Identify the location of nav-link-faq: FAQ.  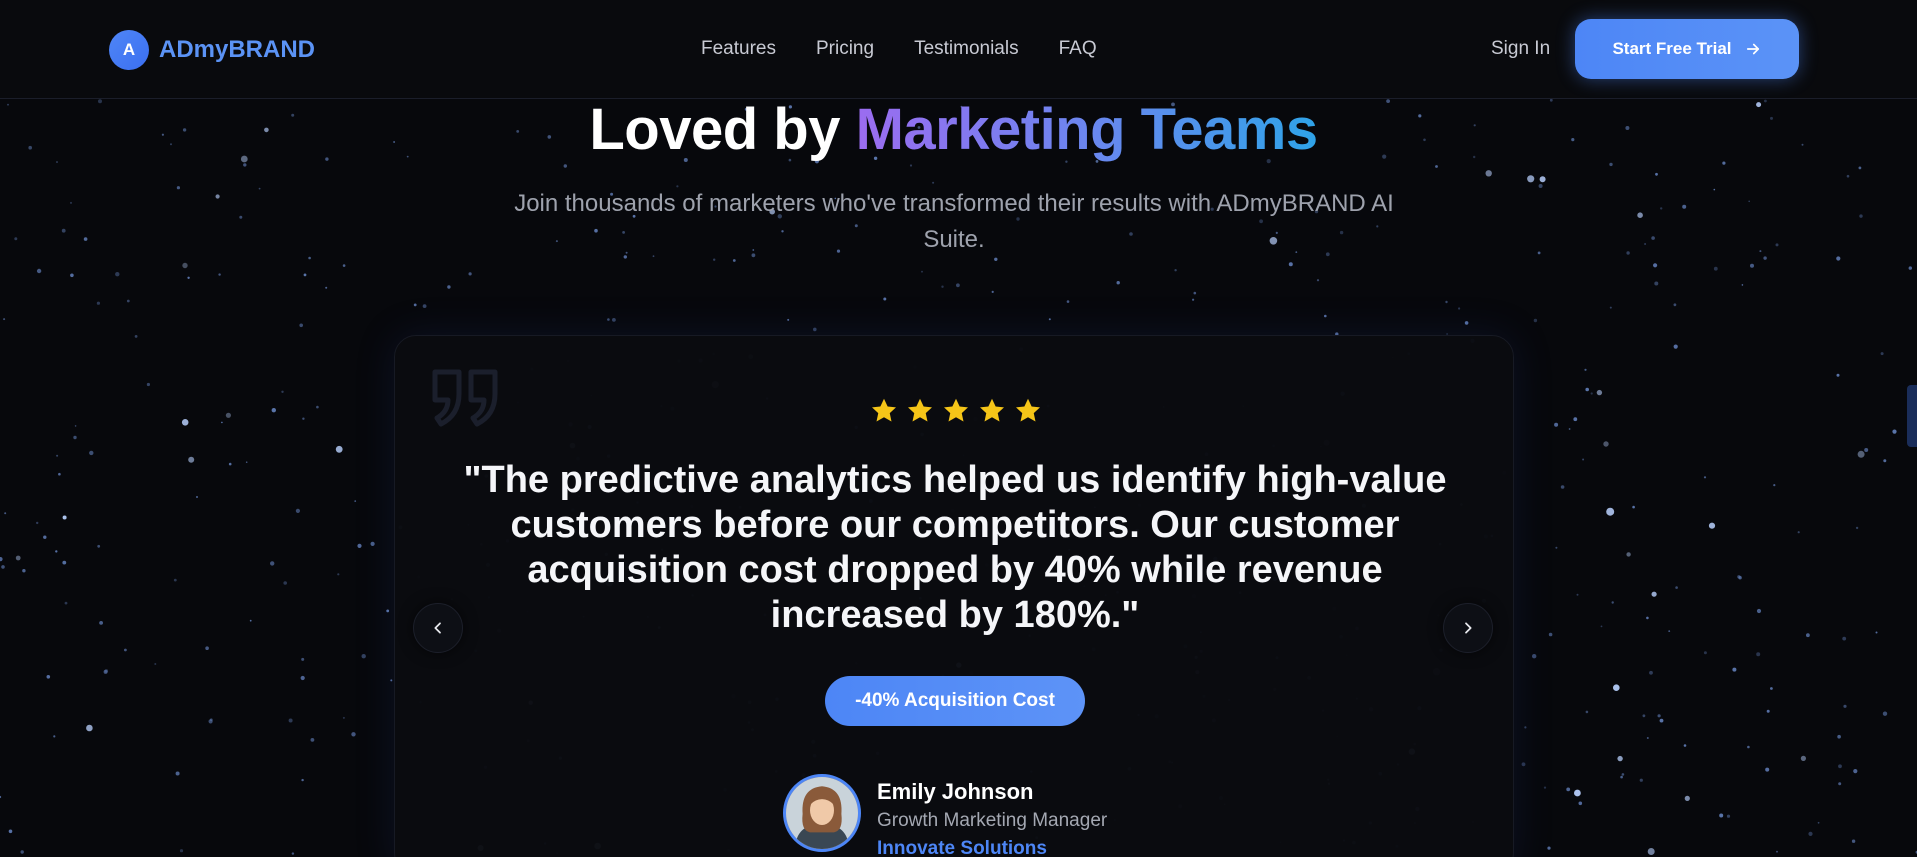
(1078, 49).